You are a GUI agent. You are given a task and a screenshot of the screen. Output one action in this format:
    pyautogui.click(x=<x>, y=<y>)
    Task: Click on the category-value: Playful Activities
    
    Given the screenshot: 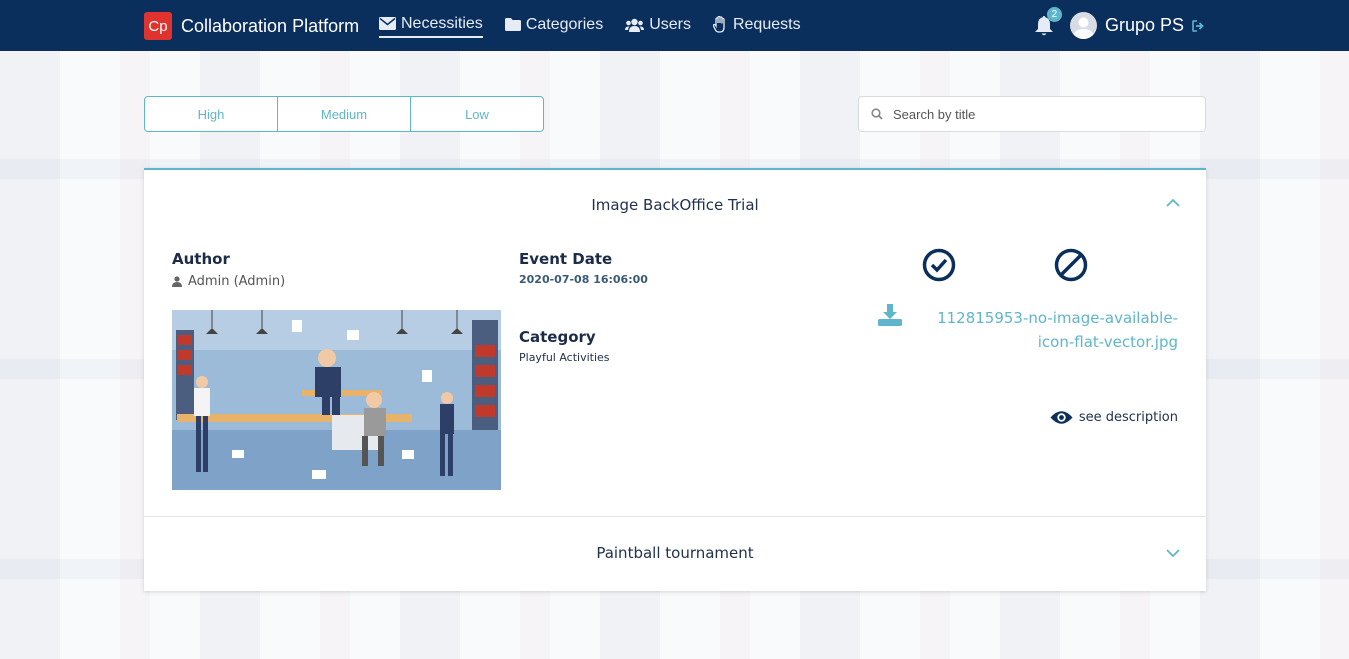 What is the action you would take?
    pyautogui.click(x=564, y=357)
    